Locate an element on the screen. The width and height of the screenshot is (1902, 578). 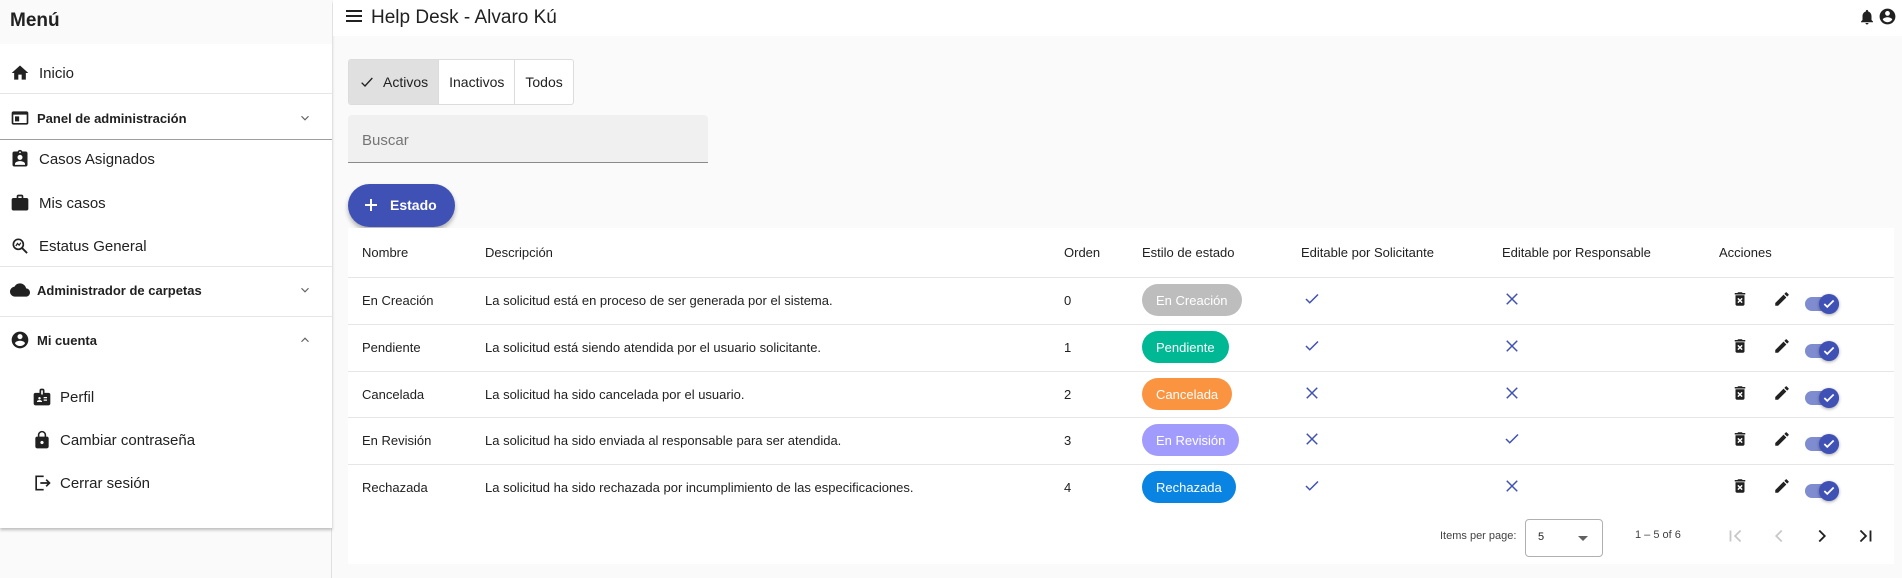
status-filter-toggle-group: Activos Inactivos Todos is located at coordinates (461, 82).